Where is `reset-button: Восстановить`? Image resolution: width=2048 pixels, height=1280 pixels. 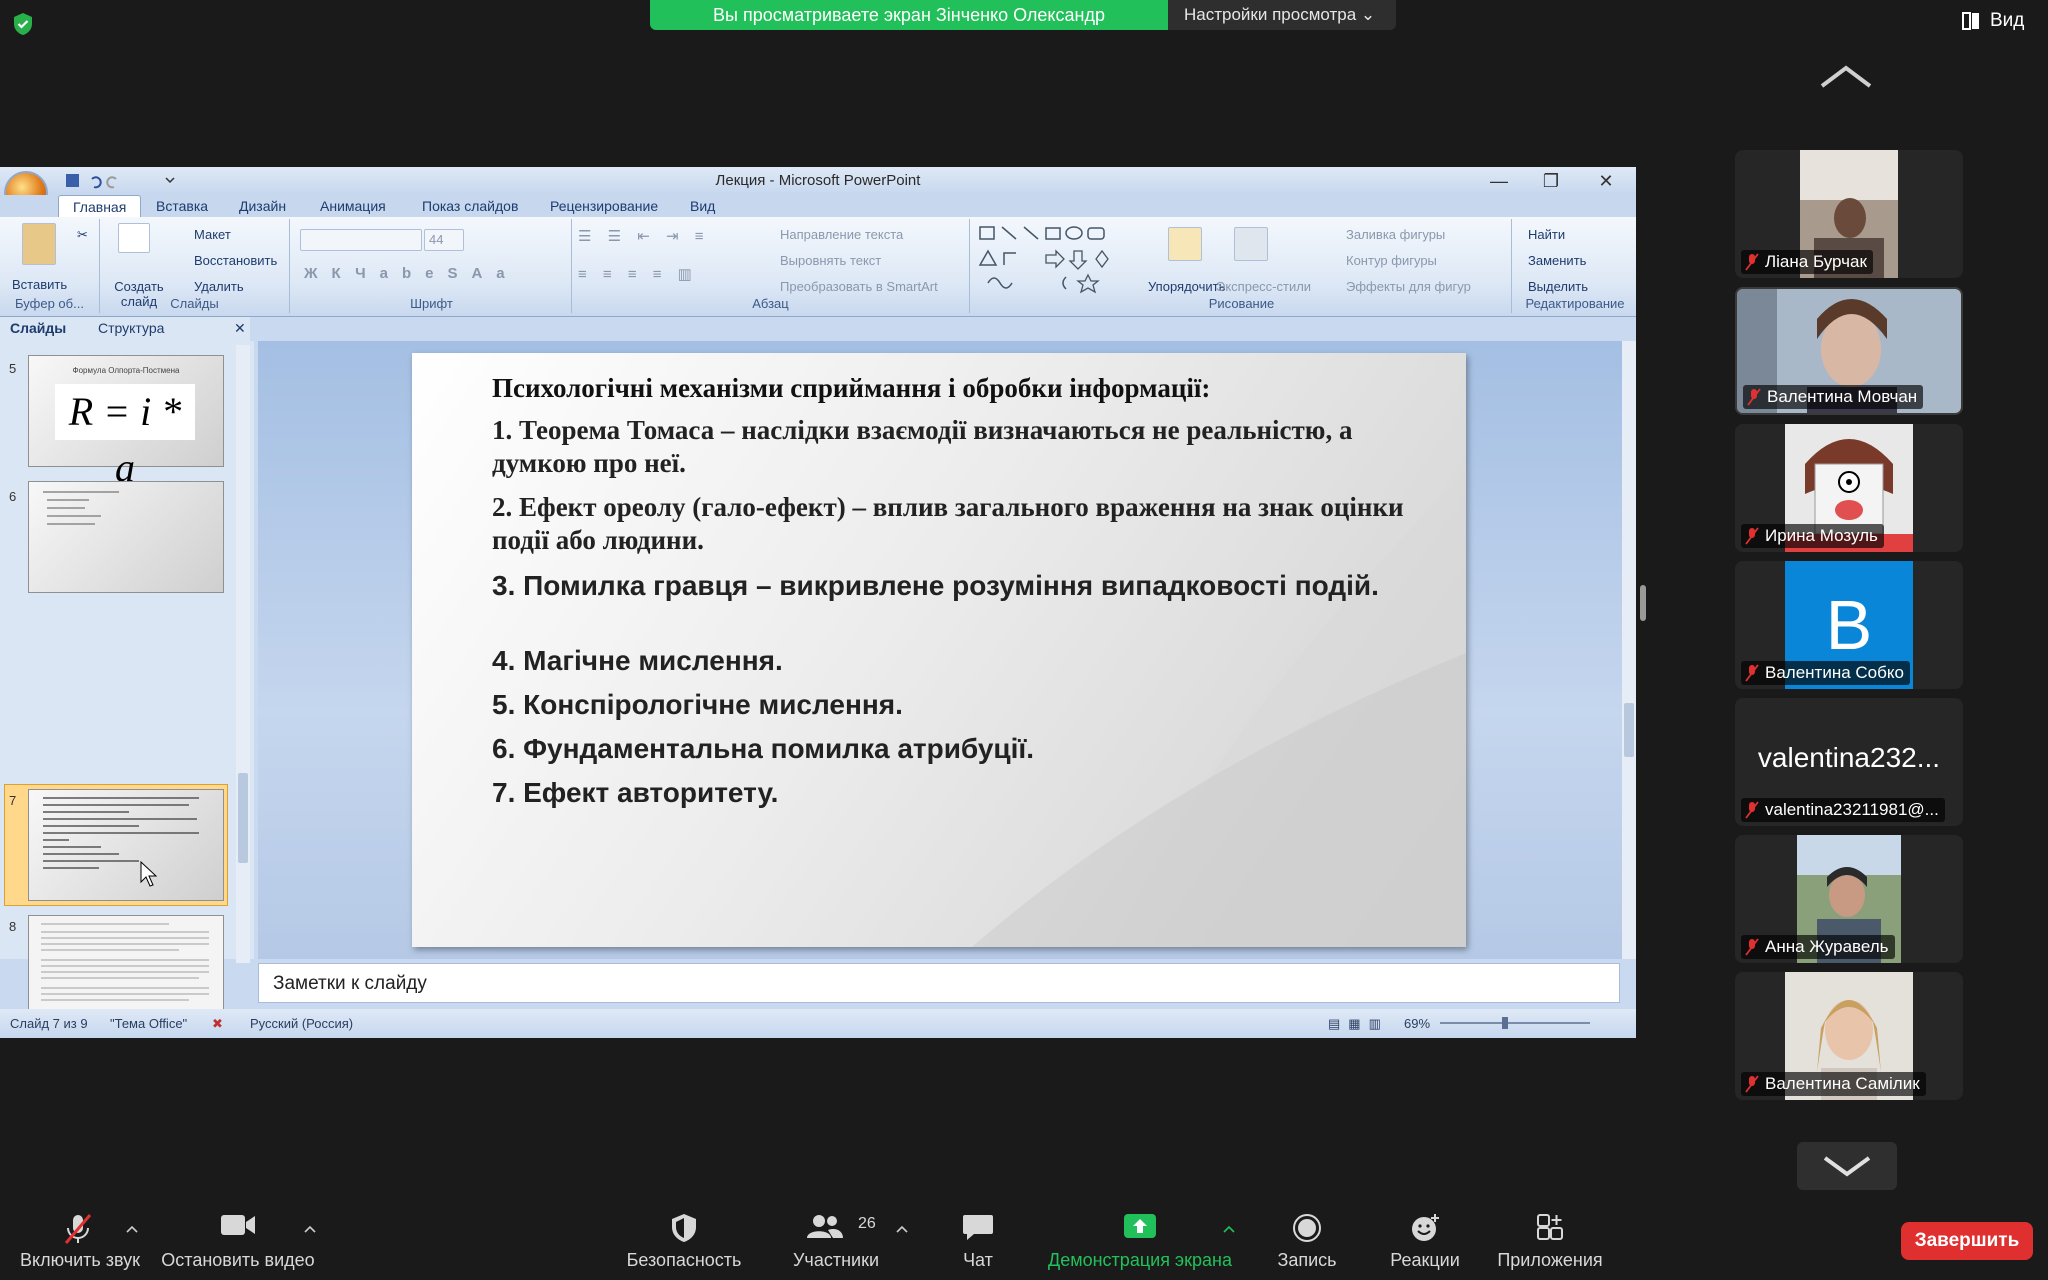 reset-button: Восстановить is located at coordinates (235, 260).